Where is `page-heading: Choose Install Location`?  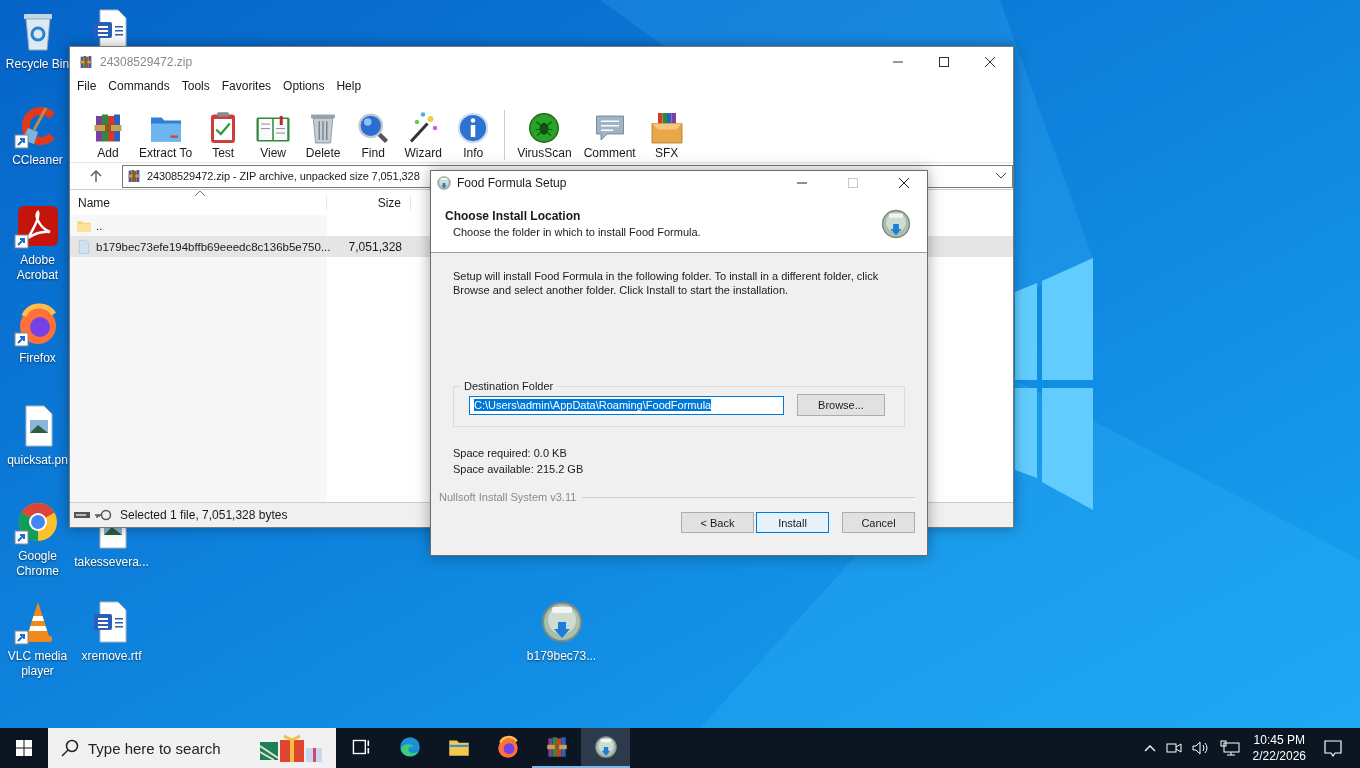
page-heading: Choose Install Location is located at coordinates (513, 216).